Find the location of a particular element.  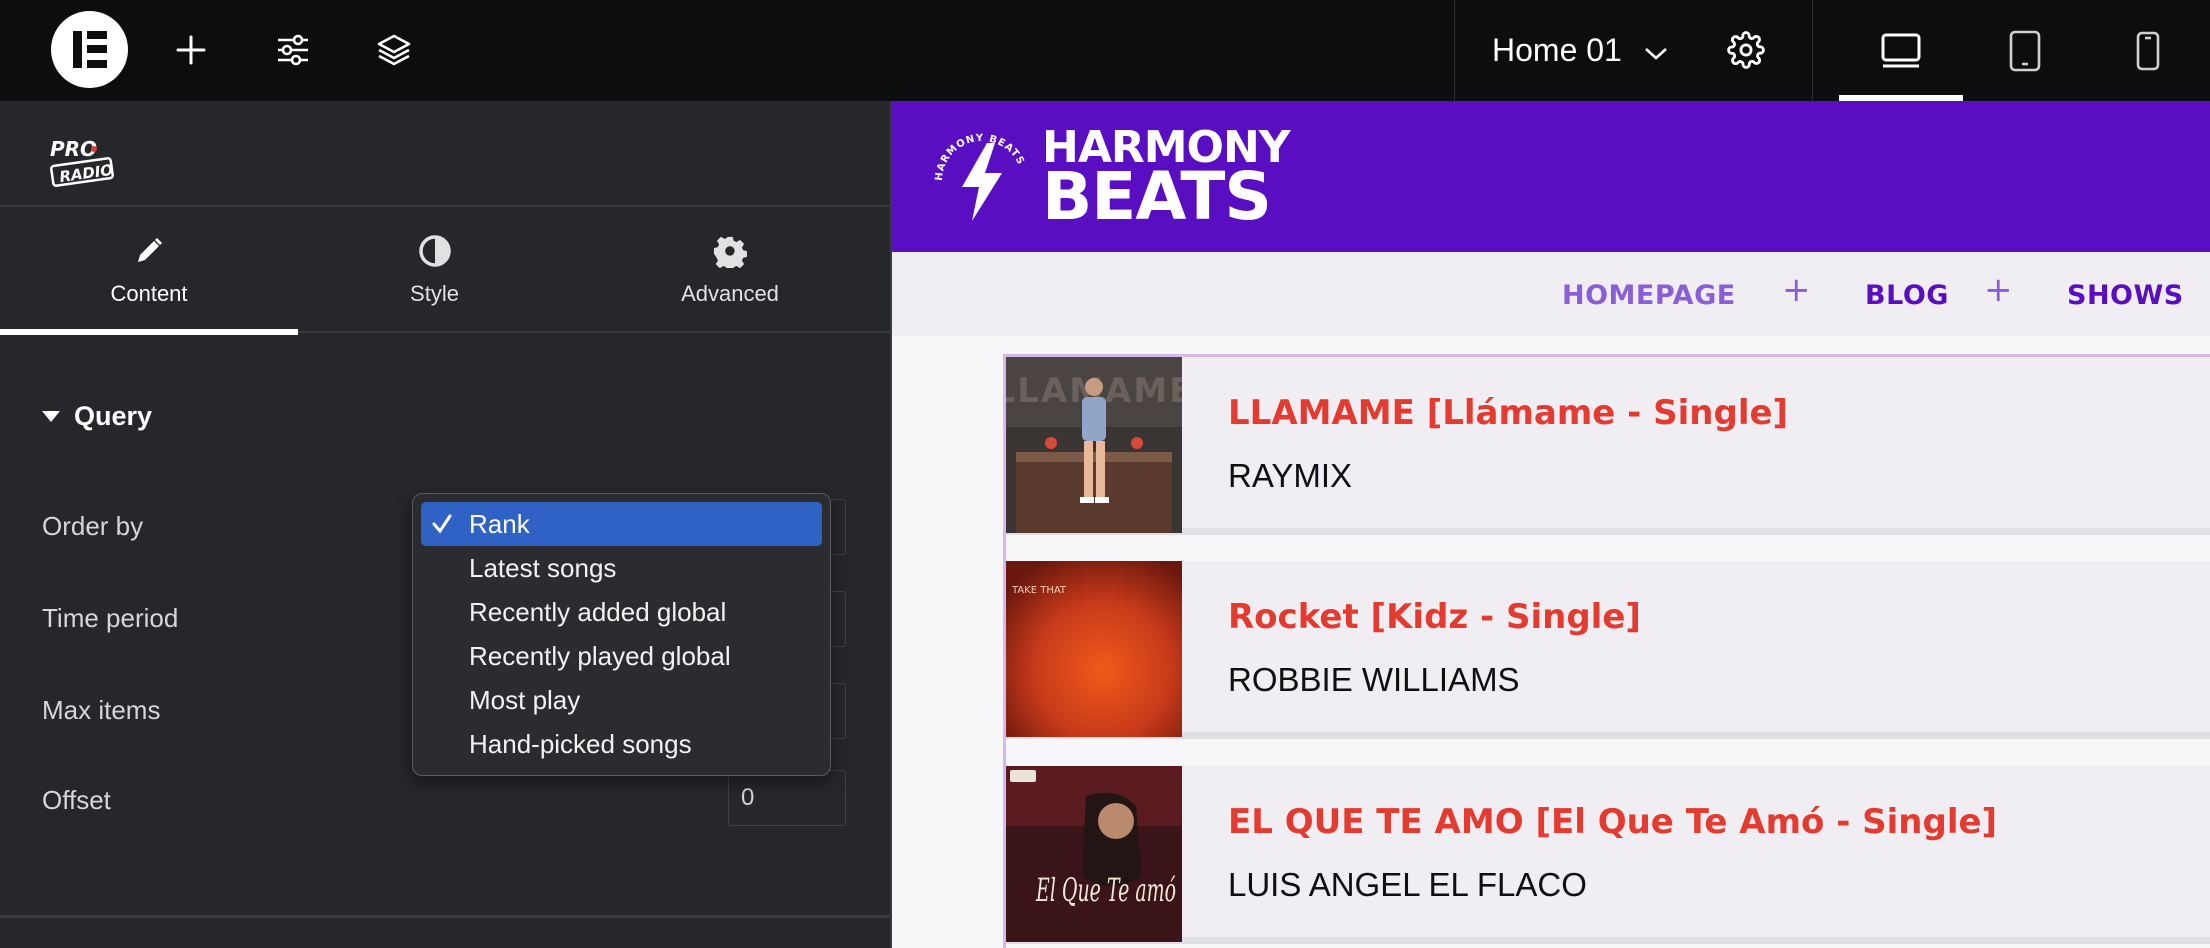

svg-text: PRO is located at coordinates (73, 149).